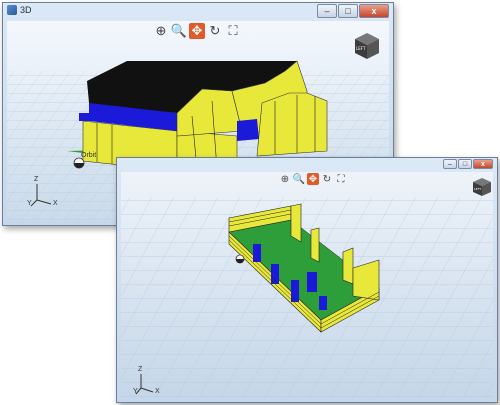 The height and width of the screenshot is (405, 500). Describe the element at coordinates (89, 155) in the screenshot. I see `orbit-label: Orbit` at that location.